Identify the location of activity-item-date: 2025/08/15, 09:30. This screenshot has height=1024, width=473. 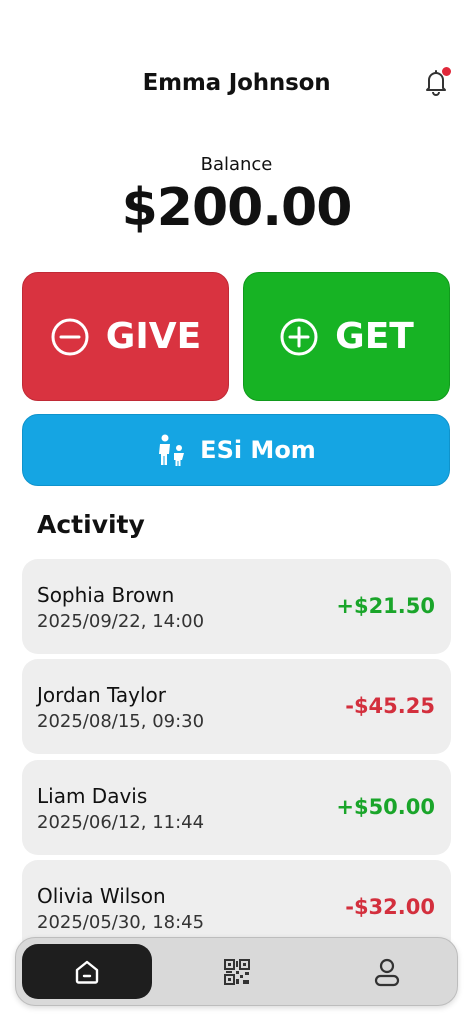
(121, 721).